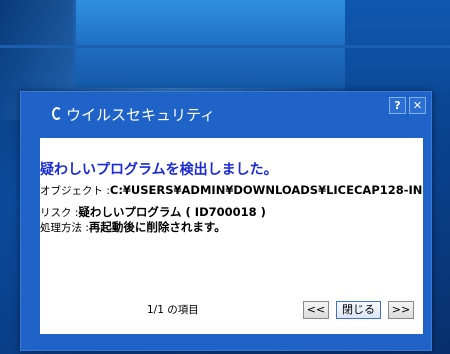  Describe the element at coordinates (59, 213) in the screenshot. I see `risk-label: リスク :` at that location.